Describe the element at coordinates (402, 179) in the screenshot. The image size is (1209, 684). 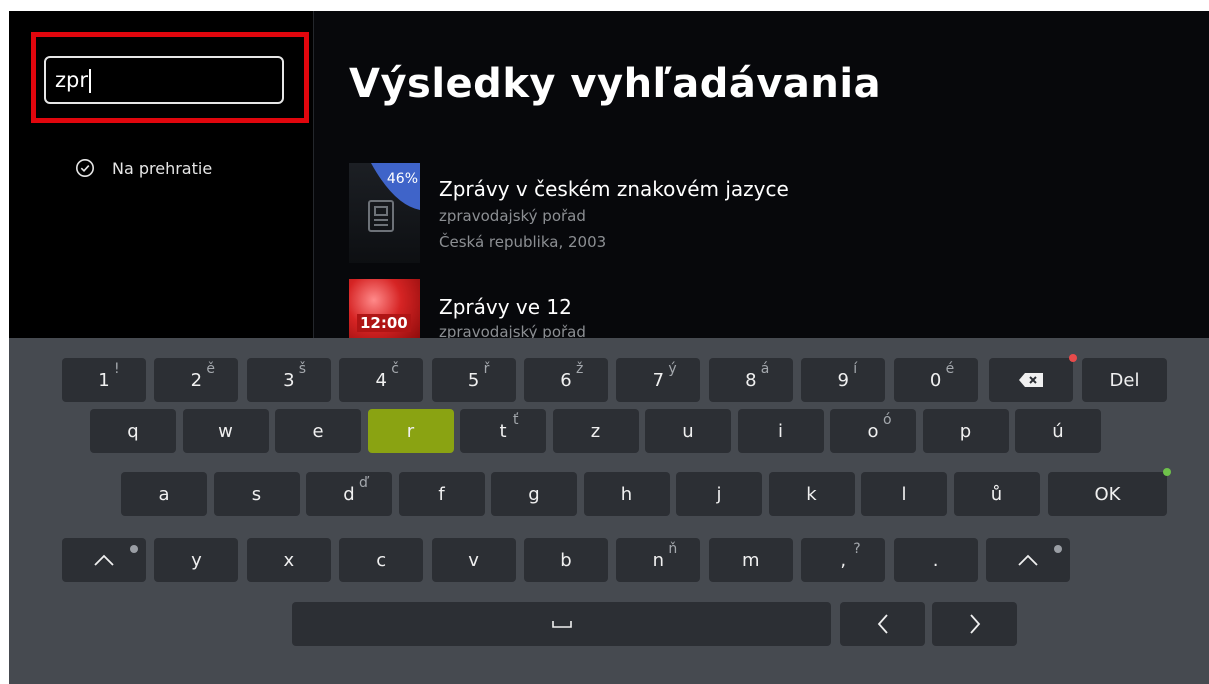
I see `progress-label: 46%` at that location.